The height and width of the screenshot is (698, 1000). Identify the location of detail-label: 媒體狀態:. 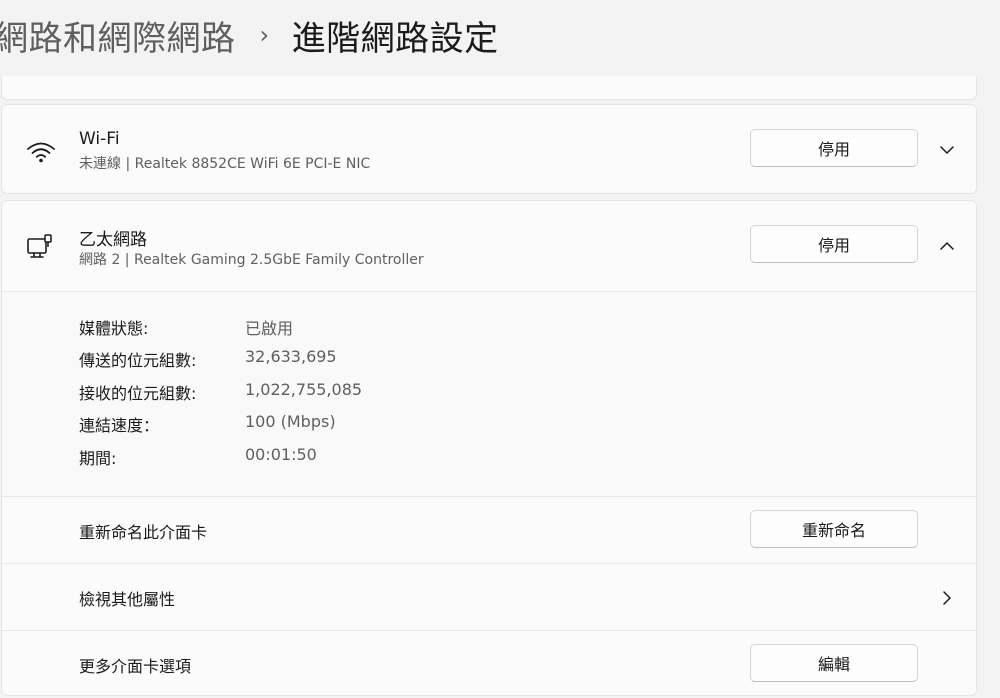
(114, 328).